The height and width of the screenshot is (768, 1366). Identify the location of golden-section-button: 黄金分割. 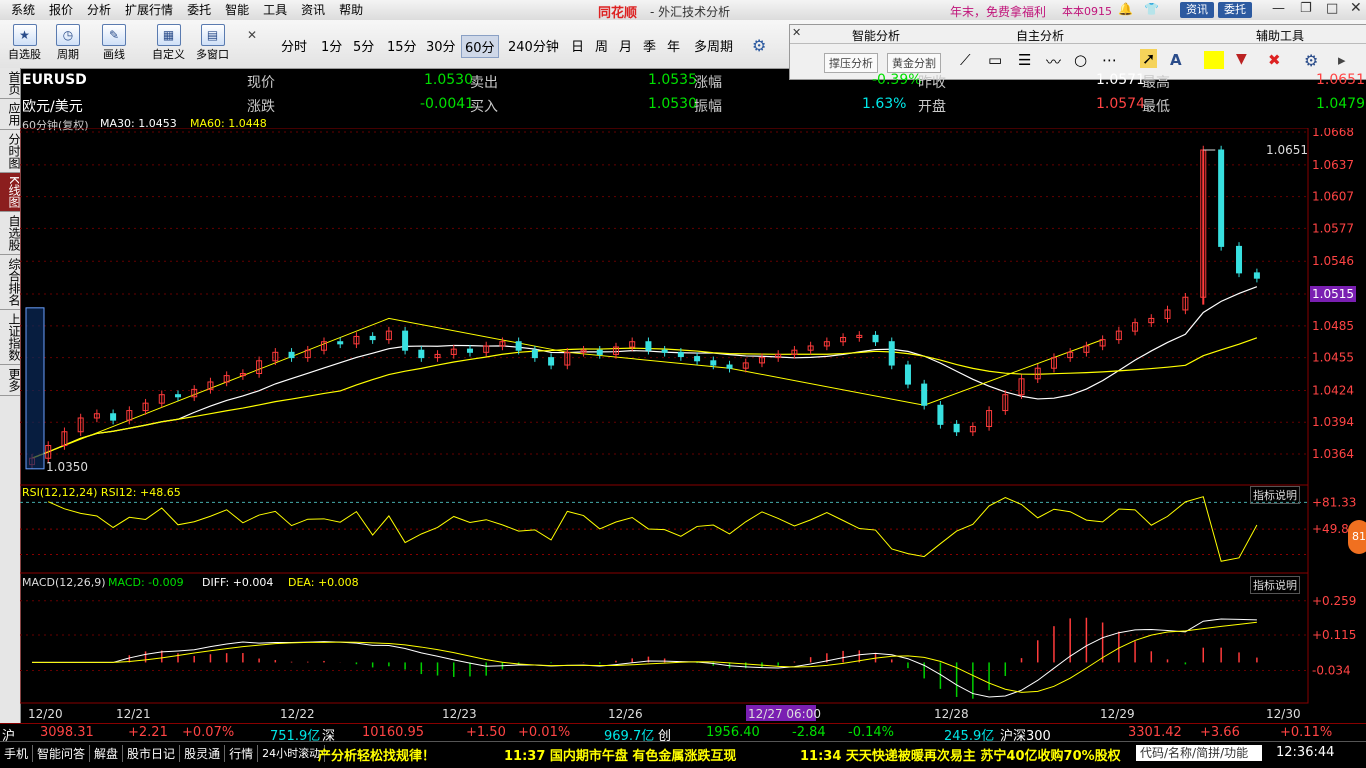
(914, 63).